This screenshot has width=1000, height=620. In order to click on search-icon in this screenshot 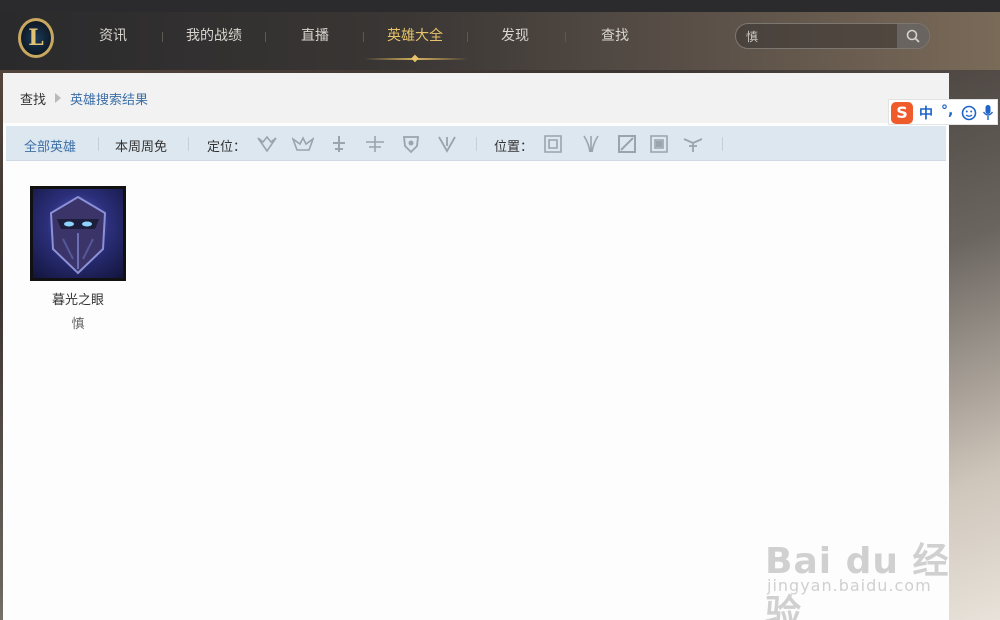, I will do `click(913, 36)`.